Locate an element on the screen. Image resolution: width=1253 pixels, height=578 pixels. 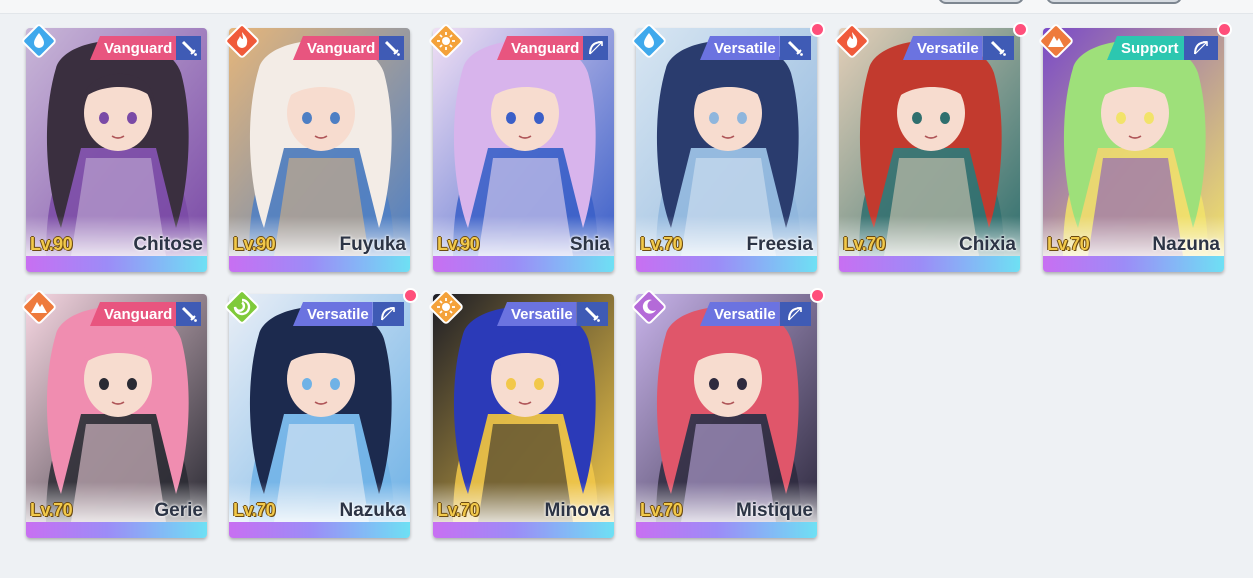
moon-element-icon is located at coordinates (649, 307).